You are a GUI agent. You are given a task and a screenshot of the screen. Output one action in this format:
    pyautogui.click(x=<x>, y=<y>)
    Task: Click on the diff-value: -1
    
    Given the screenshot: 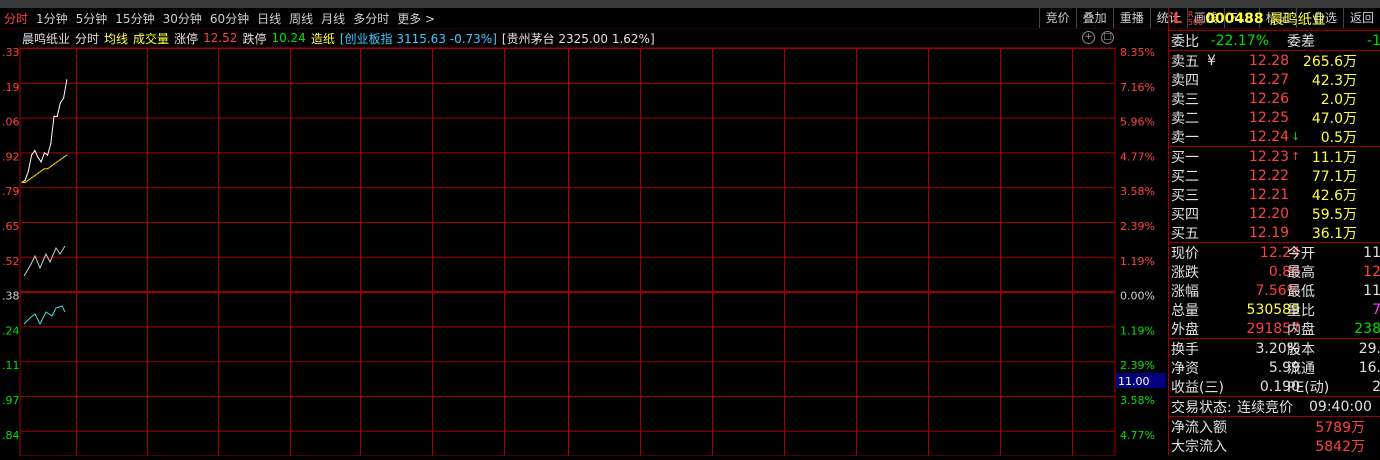 What is the action you would take?
    pyautogui.click(x=1373, y=40)
    